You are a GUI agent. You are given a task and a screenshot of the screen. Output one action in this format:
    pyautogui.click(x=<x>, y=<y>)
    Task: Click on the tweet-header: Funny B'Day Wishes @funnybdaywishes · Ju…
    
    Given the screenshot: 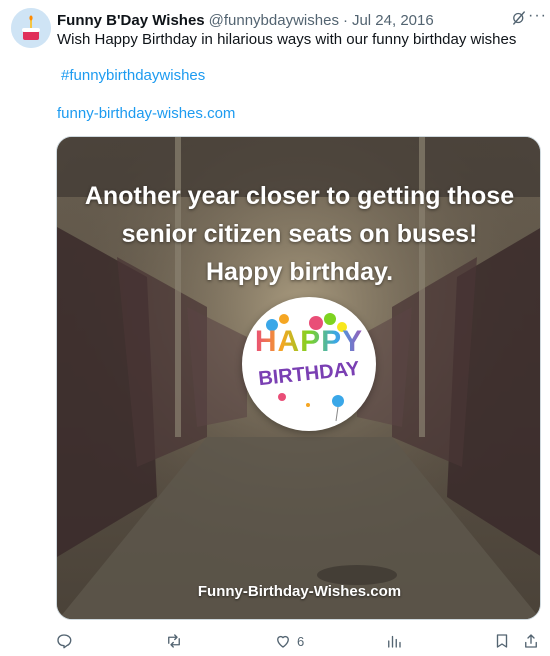 What is the action you would take?
    pyautogui.click(x=296, y=20)
    